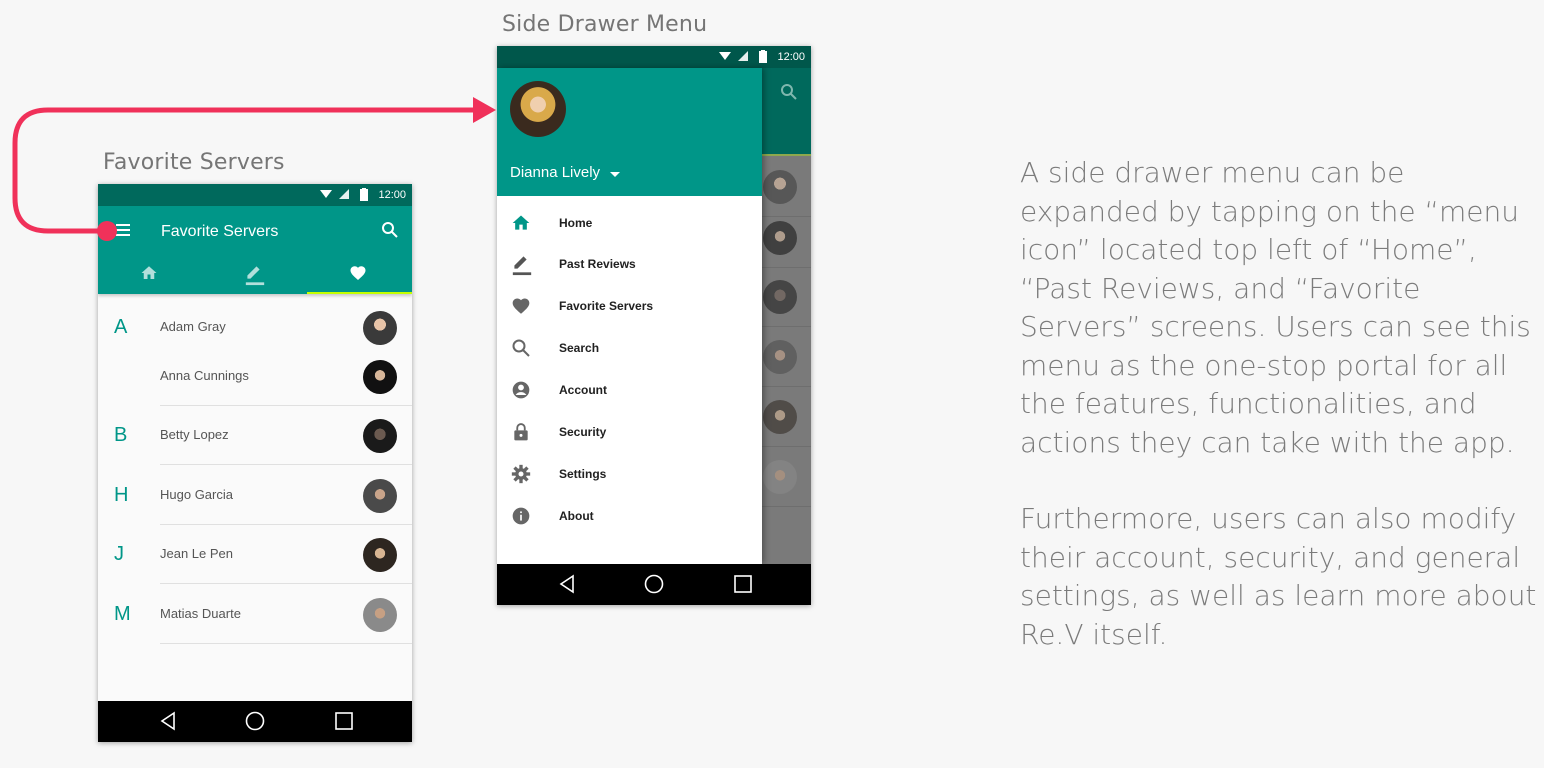 This screenshot has height=768, width=1544. What do you see at coordinates (629, 349) in the screenshot?
I see `drawer-item-search: Search` at bounding box center [629, 349].